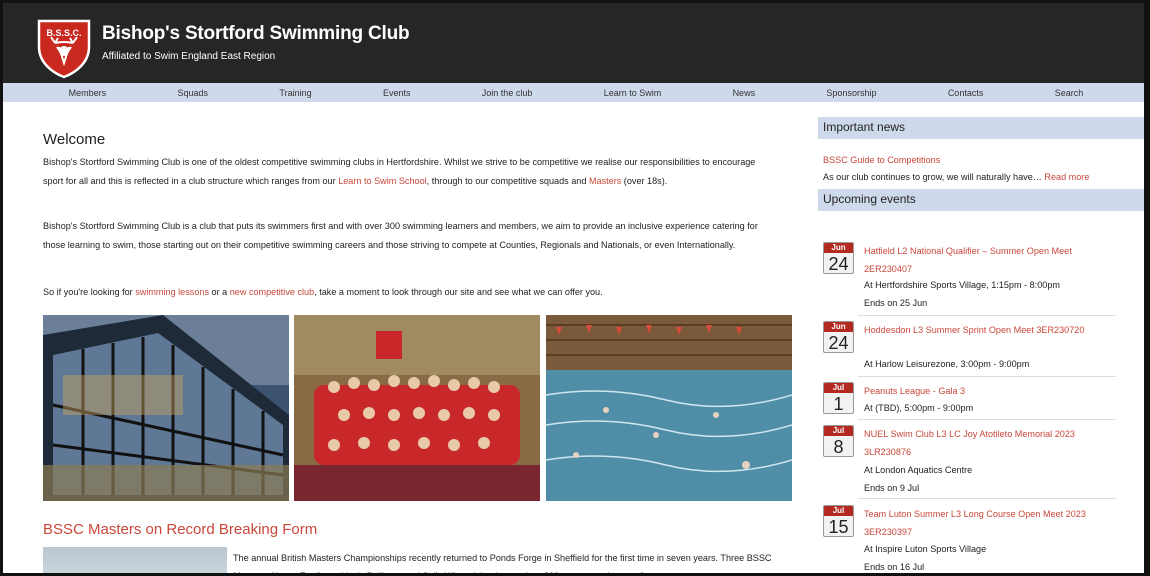  Describe the element at coordinates (193, 93) in the screenshot. I see `nav-squads: Squads` at that location.